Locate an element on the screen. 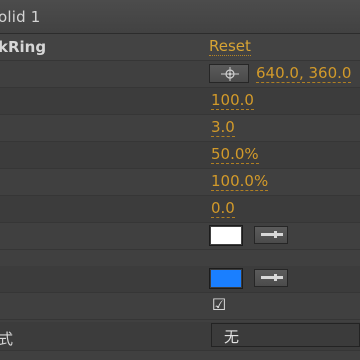 The image size is (360, 360). effect-name: kRing is located at coordinates (23, 47).